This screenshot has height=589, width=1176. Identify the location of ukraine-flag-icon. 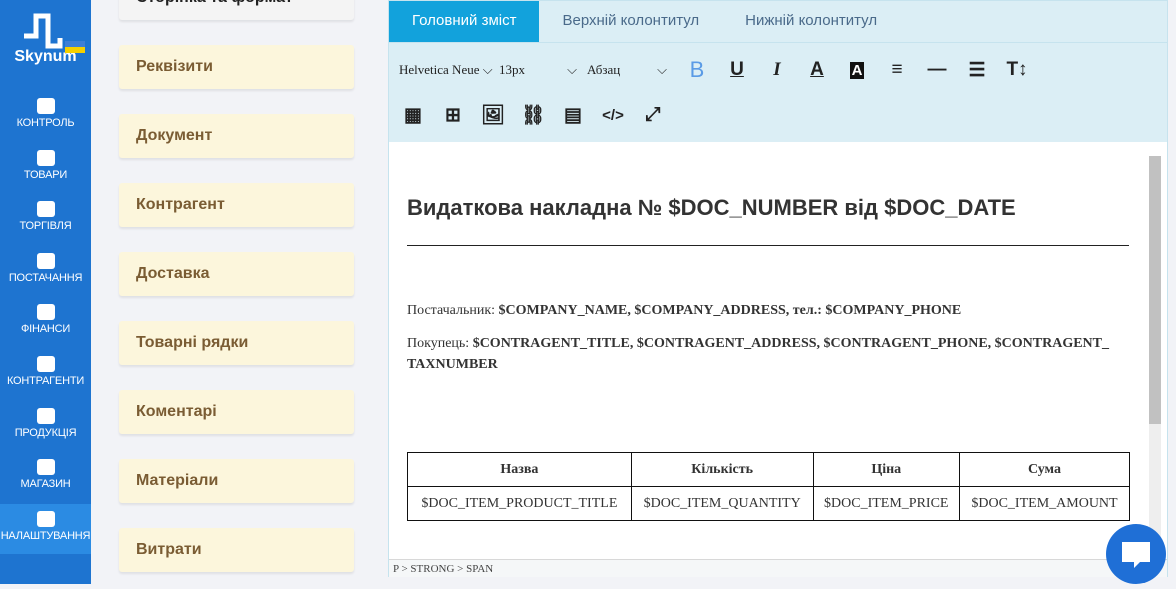
(75, 47).